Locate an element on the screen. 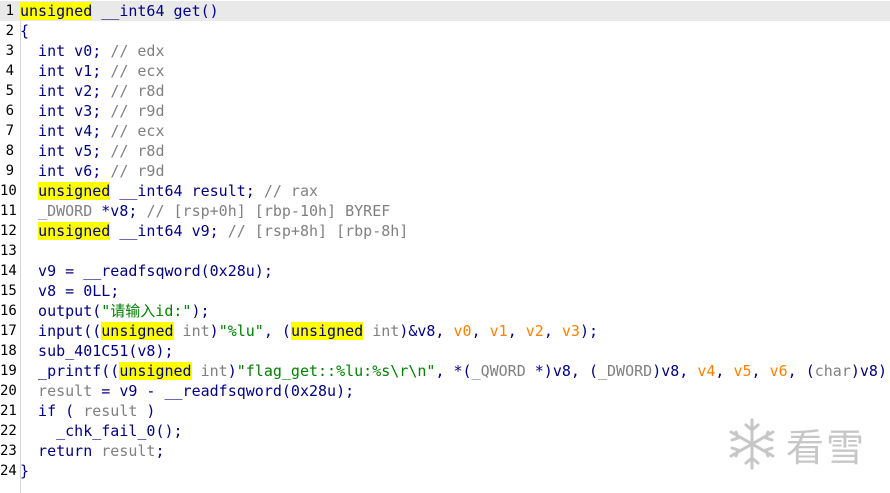  code-line: 15 v8 = 0LL; is located at coordinates (445, 291).